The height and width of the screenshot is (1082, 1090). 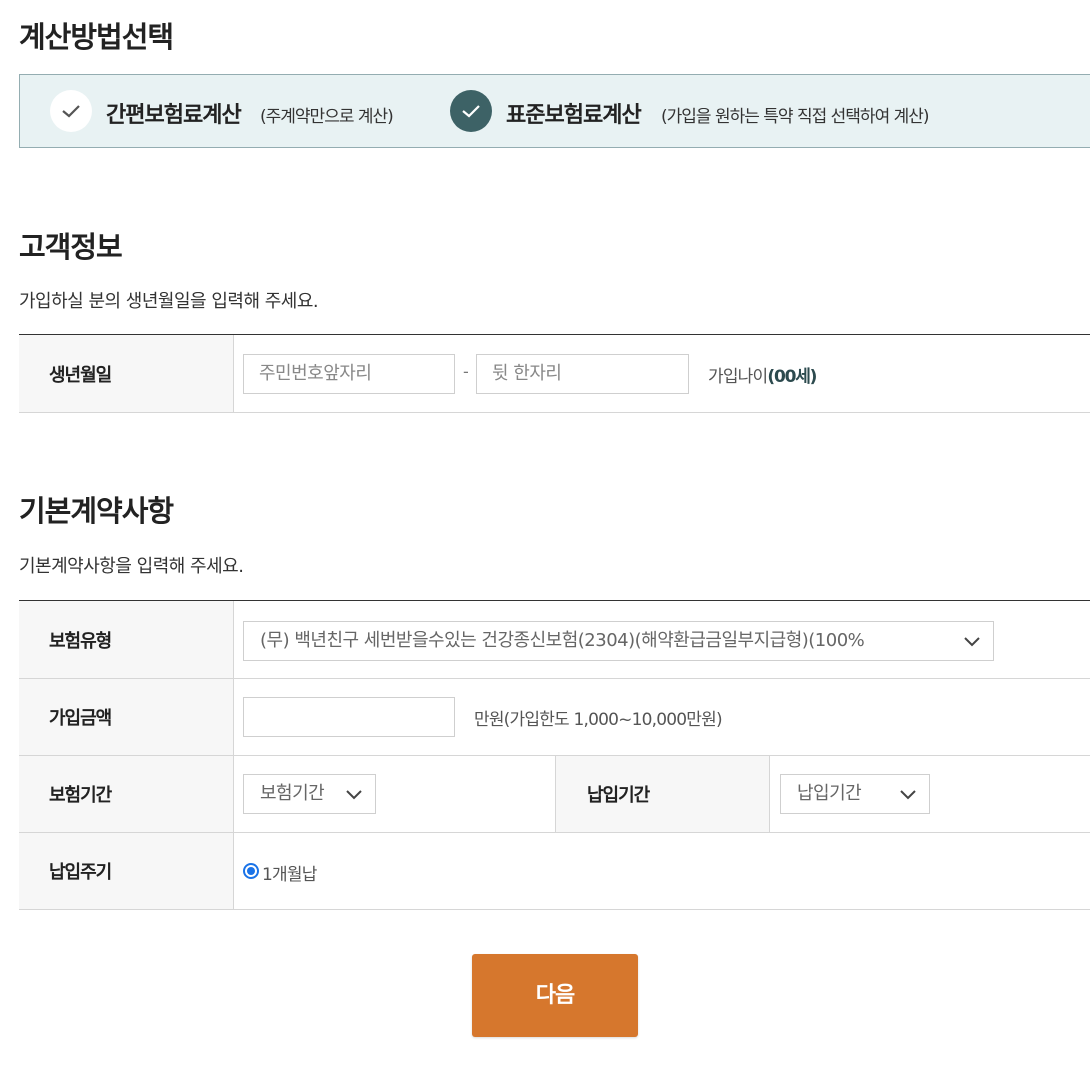 I want to click on customer-table: 생년월일 주민번호앞자리 - 뒷 한자리 가입나이(00세), so click(x=554, y=373).